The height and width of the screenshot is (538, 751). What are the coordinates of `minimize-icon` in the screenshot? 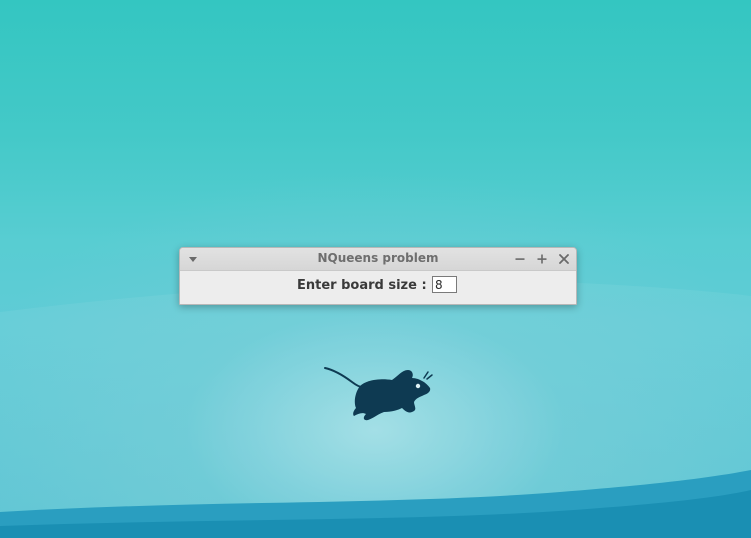 It's located at (520, 259).